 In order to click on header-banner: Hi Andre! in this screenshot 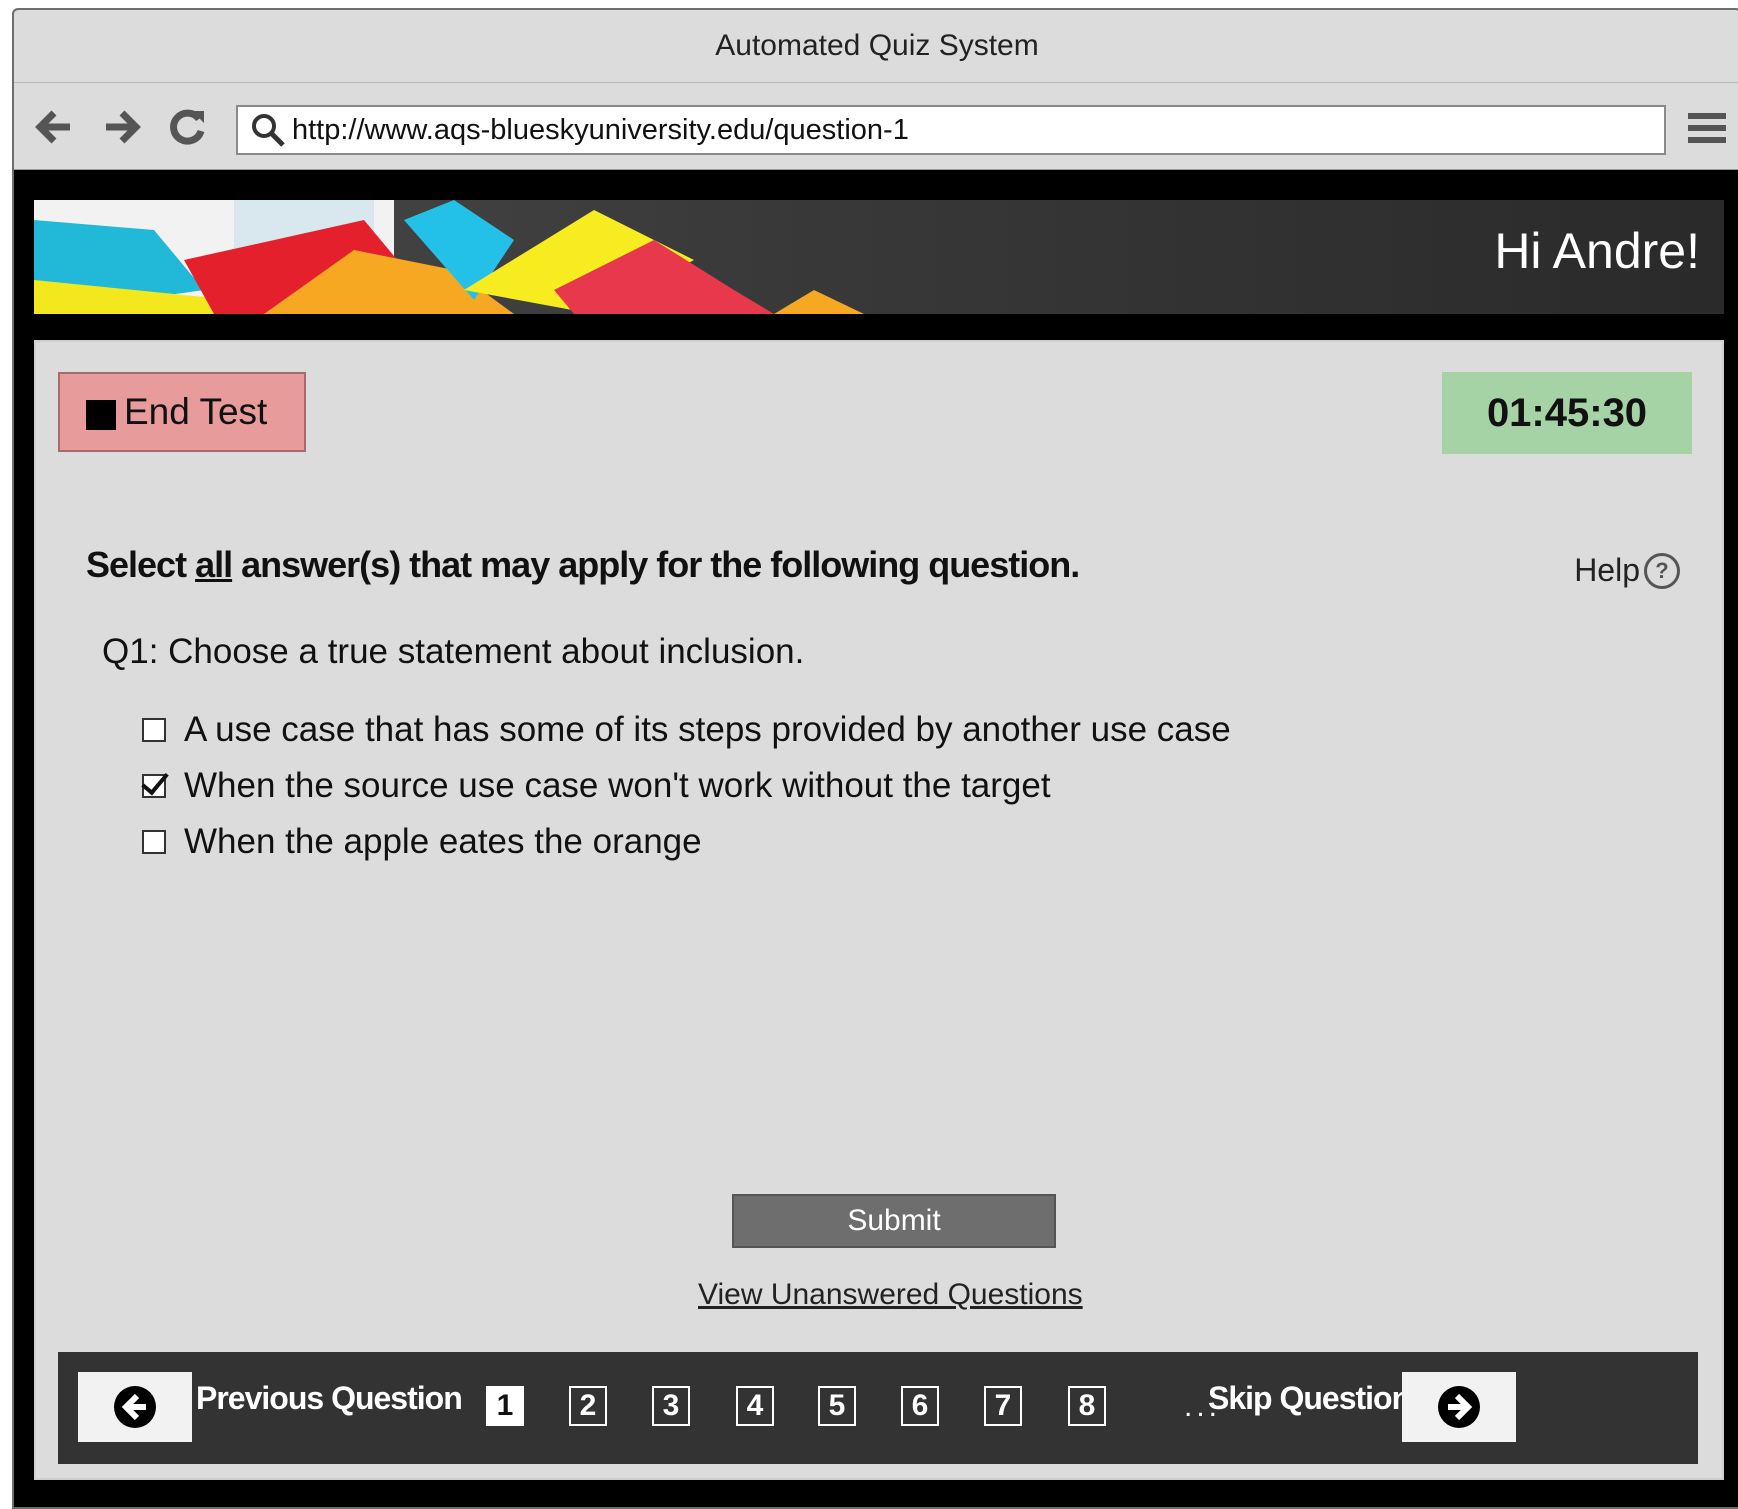, I will do `click(879, 257)`.